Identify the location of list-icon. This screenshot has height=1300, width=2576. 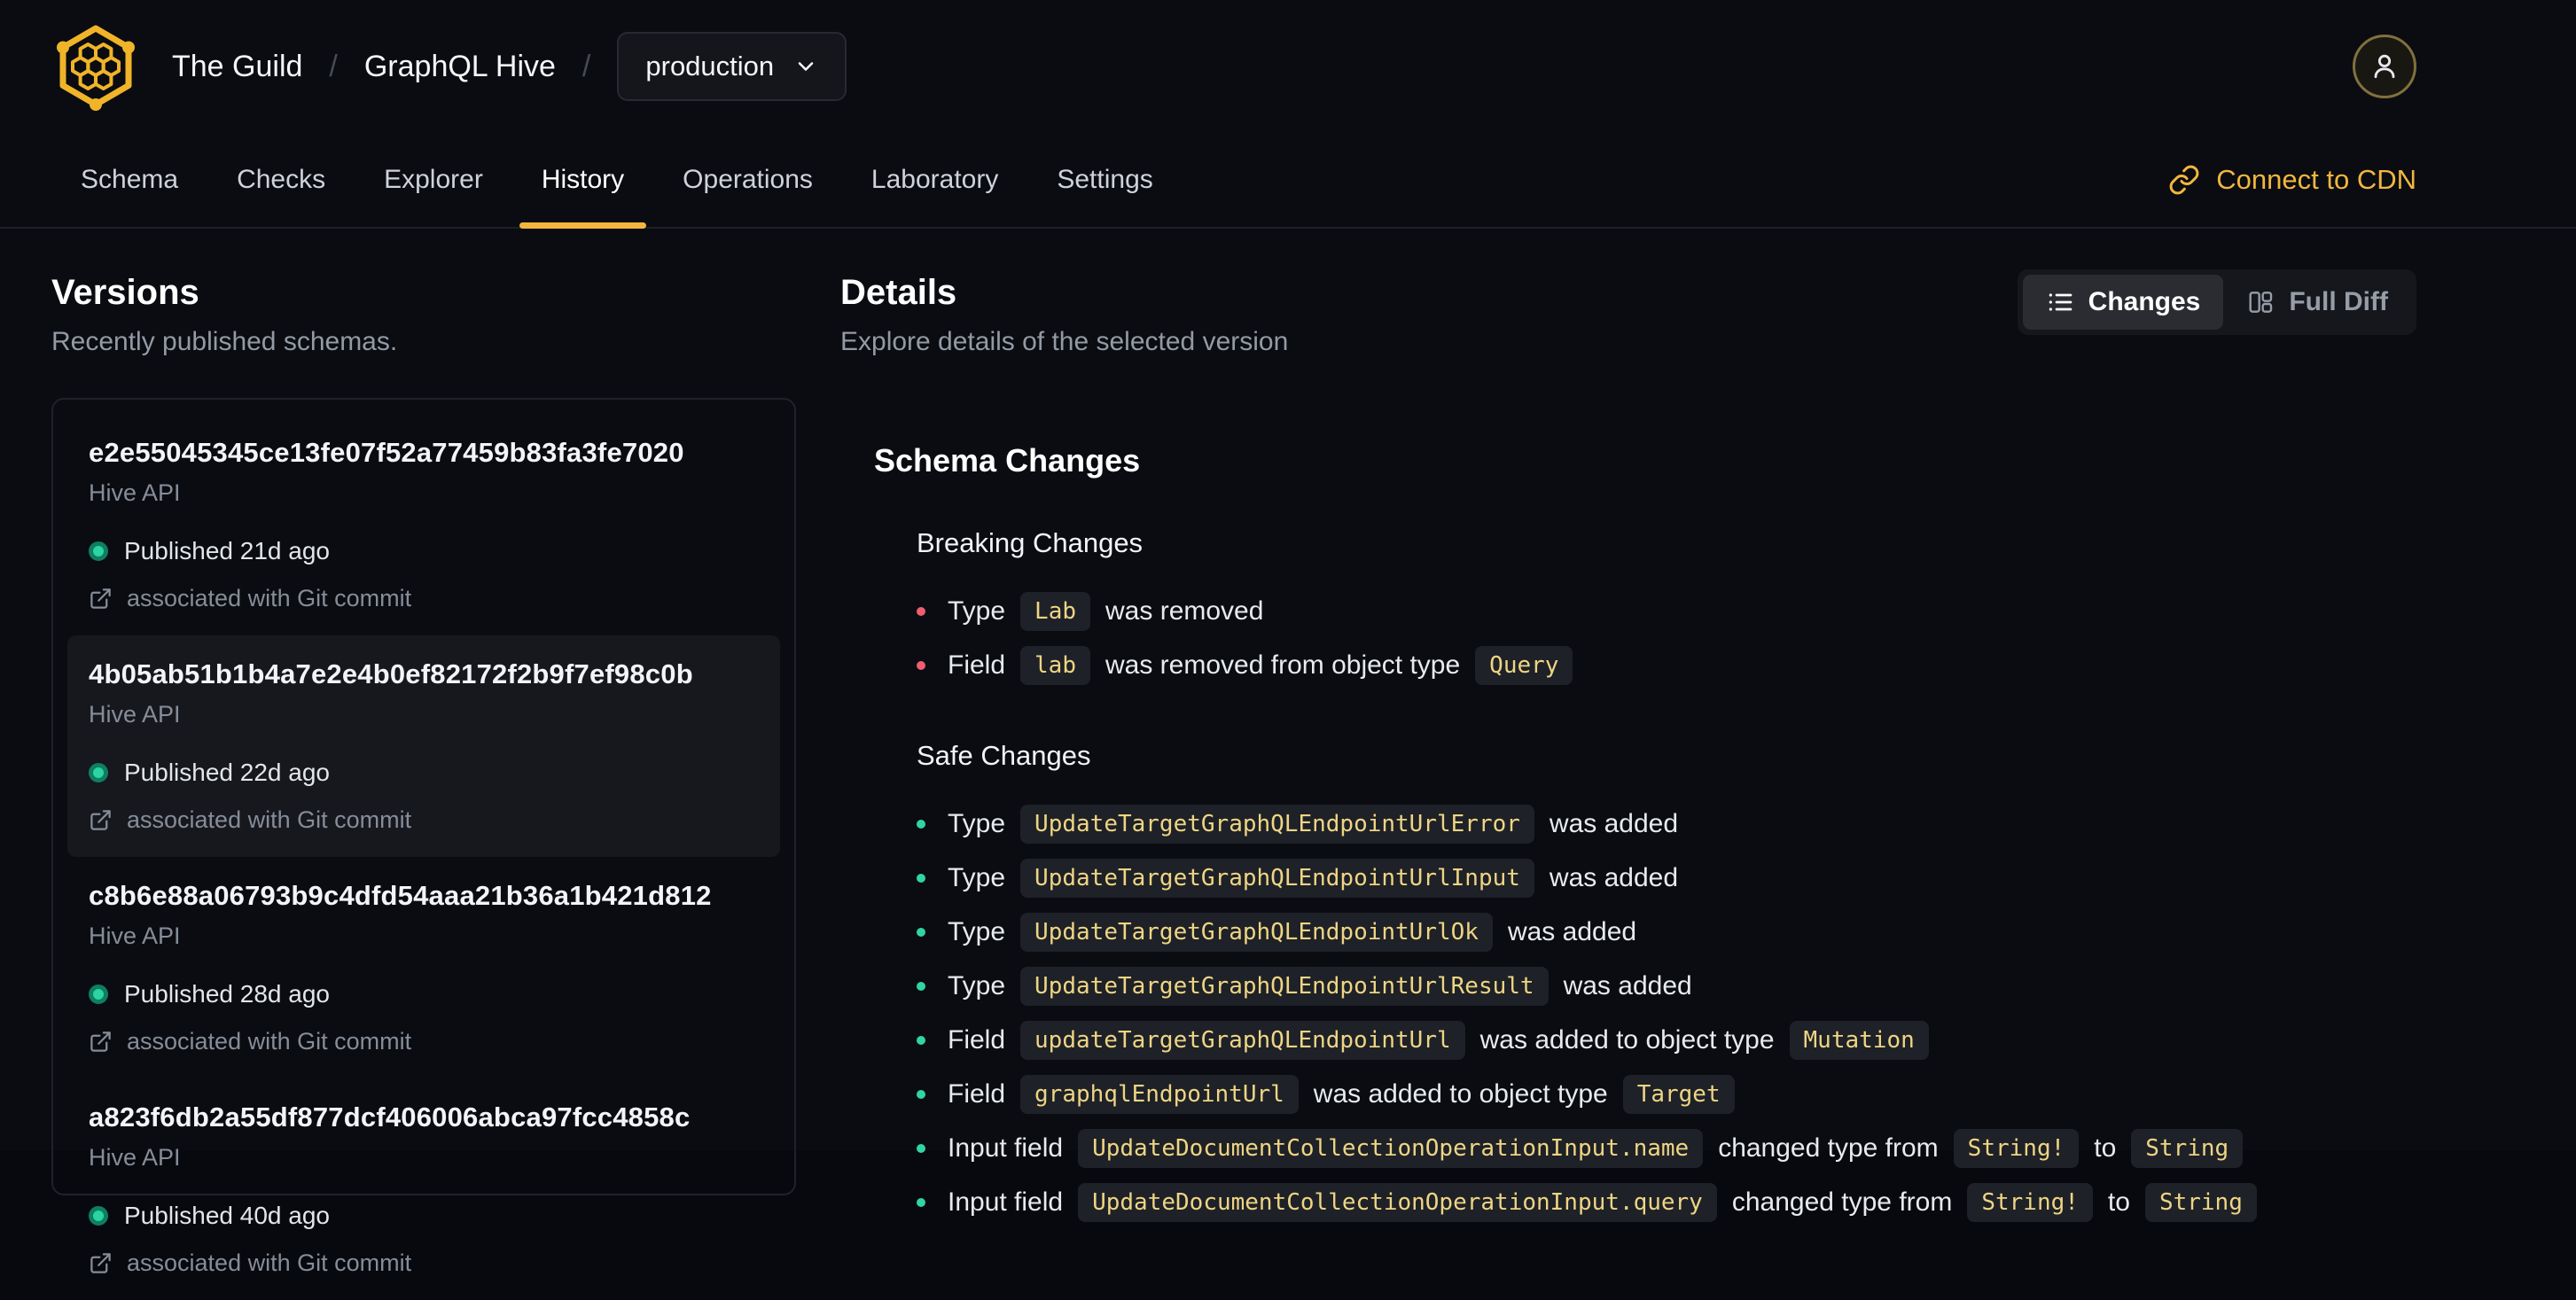
(2060, 302).